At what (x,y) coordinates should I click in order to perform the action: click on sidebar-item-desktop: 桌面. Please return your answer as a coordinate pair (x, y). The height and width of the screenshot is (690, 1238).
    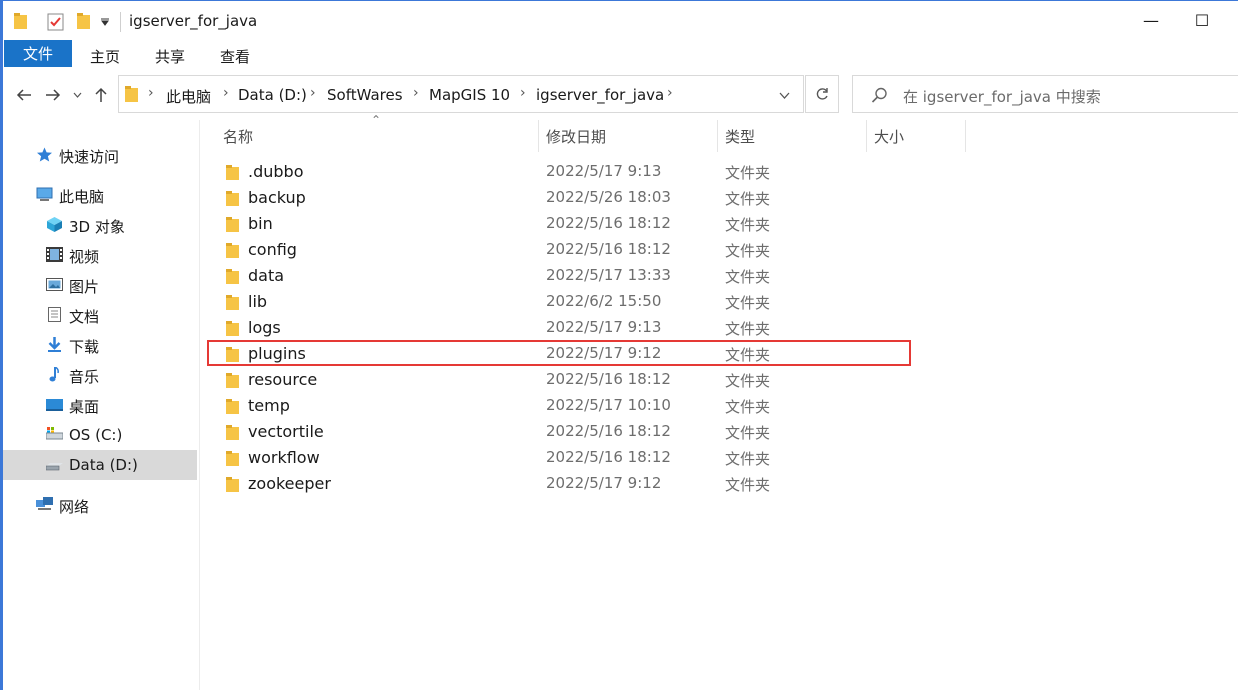
    Looking at the image, I should click on (100, 405).